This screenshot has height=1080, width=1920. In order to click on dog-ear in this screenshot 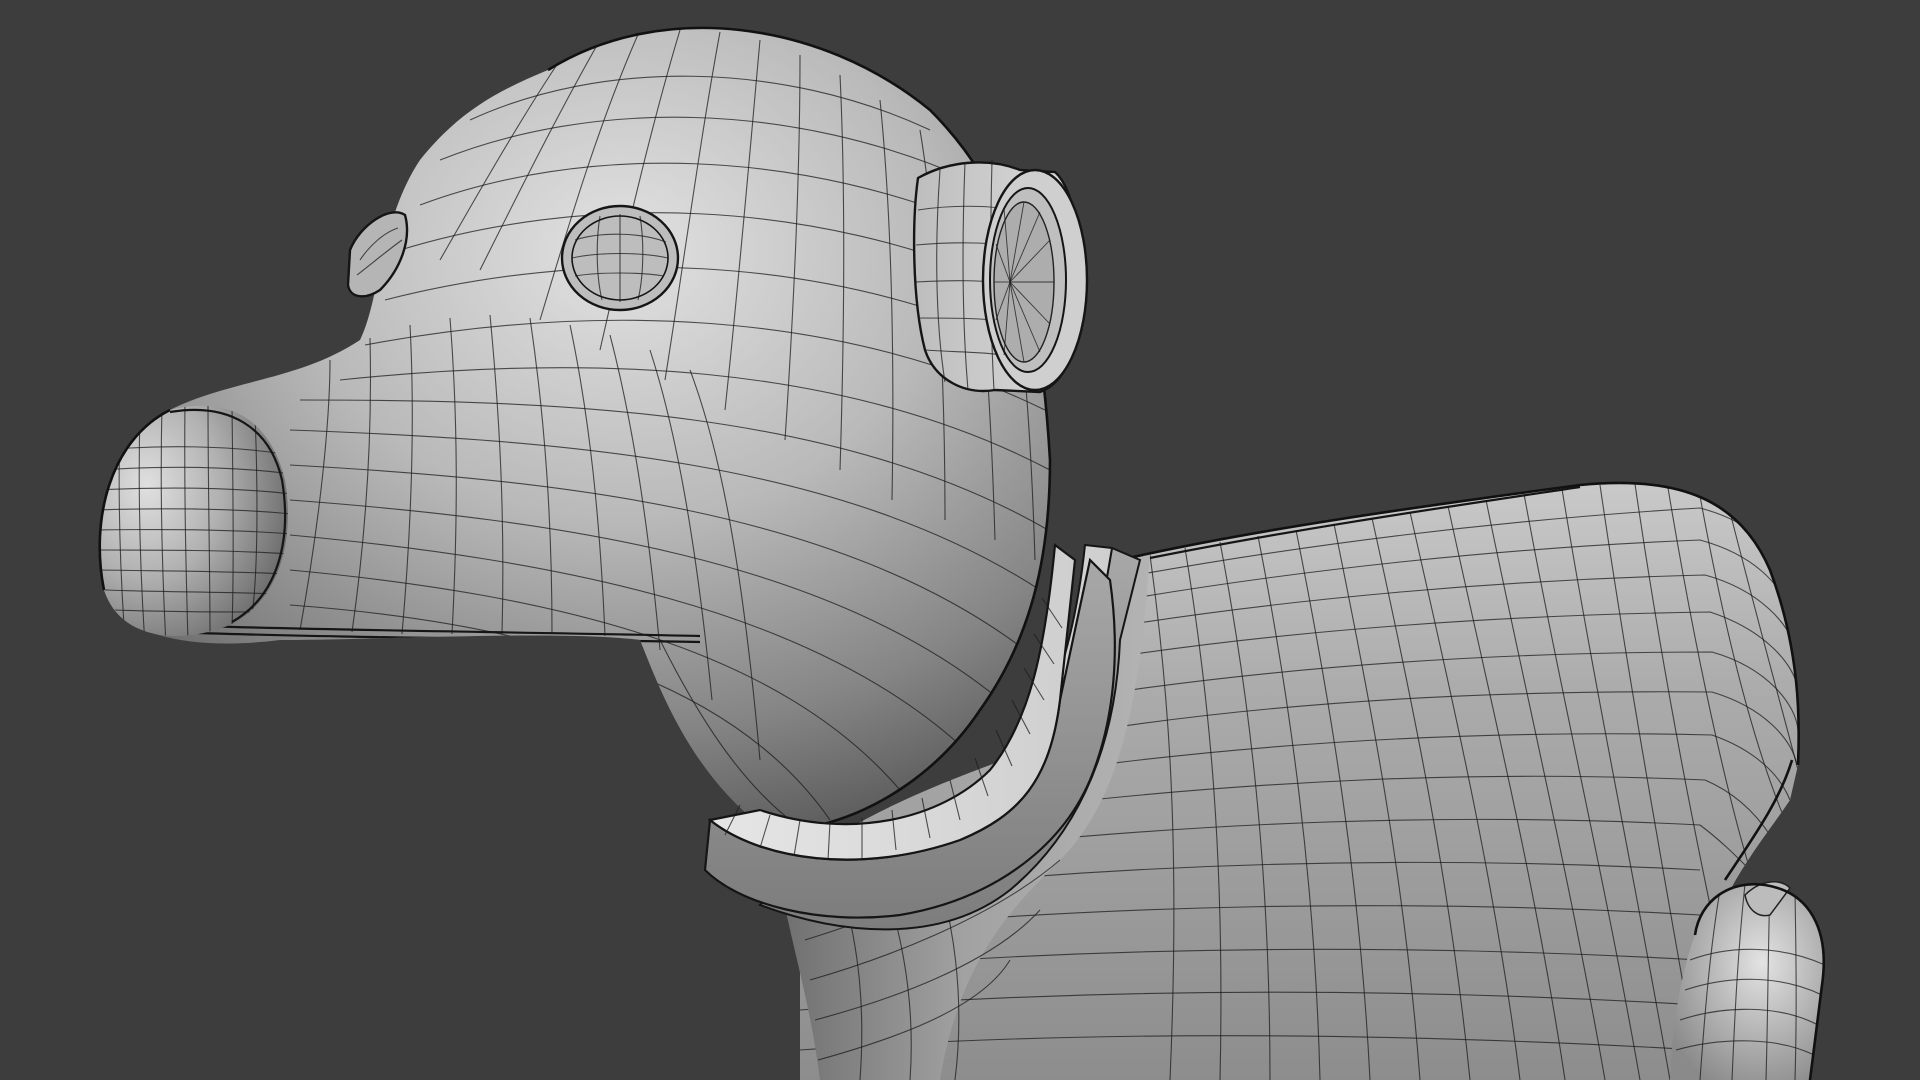, I will do `click(1000, 276)`.